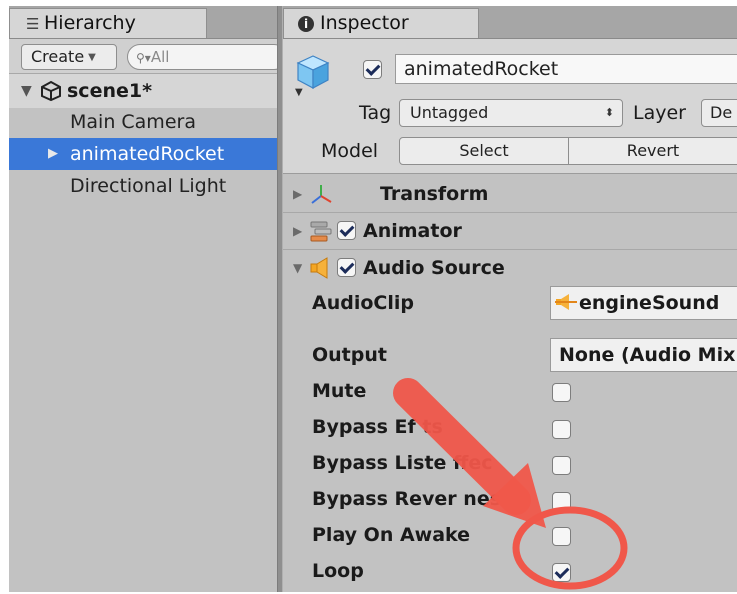 This screenshot has width=737, height=594. What do you see at coordinates (319, 268) in the screenshot?
I see `speaker-icon` at bounding box center [319, 268].